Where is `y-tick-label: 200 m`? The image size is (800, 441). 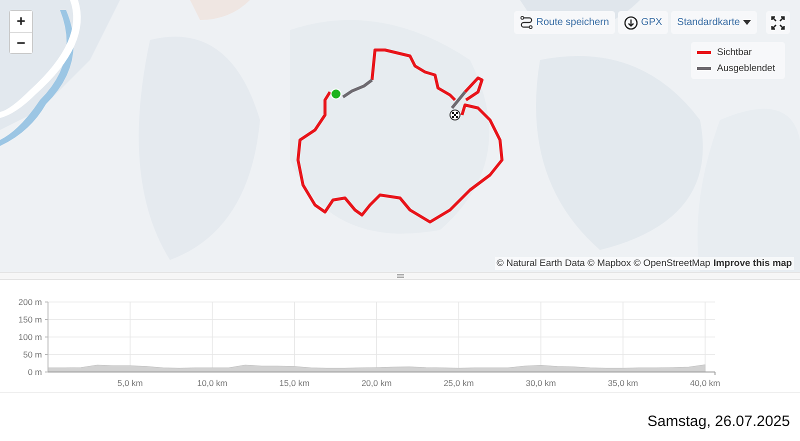 y-tick-label: 200 m is located at coordinates (30, 302).